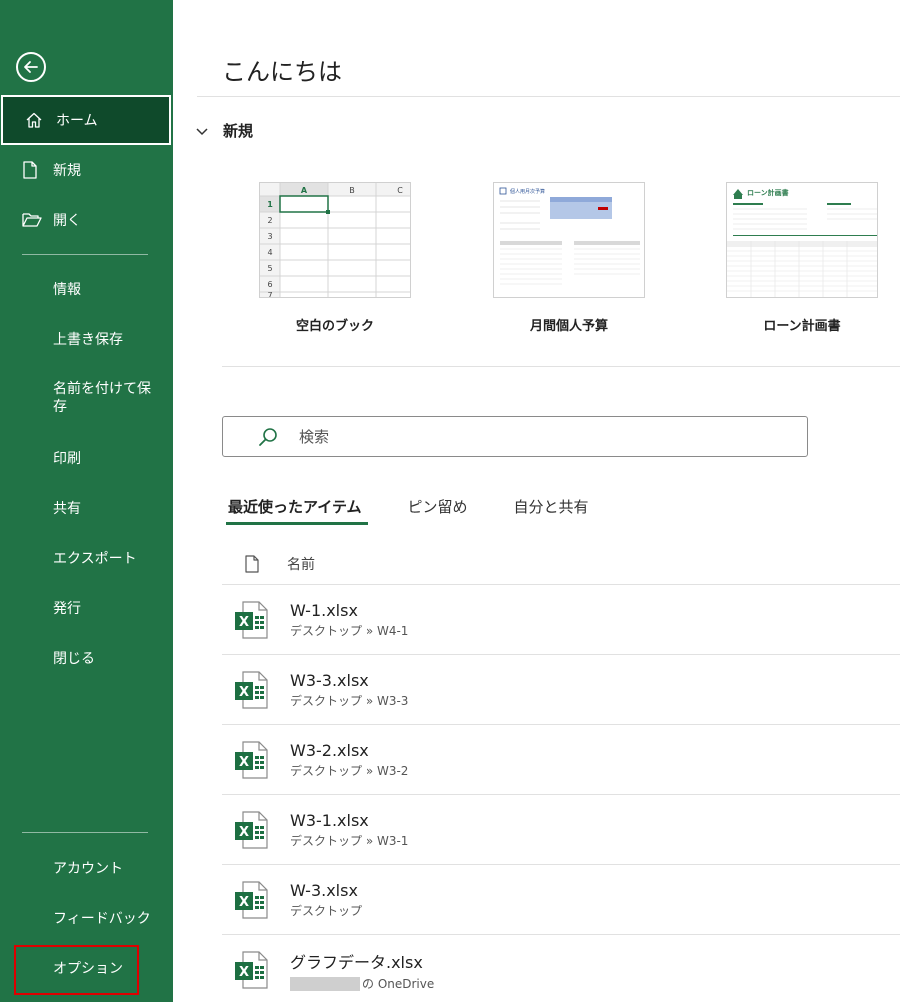  I want to click on grid-col-c: C, so click(400, 190).